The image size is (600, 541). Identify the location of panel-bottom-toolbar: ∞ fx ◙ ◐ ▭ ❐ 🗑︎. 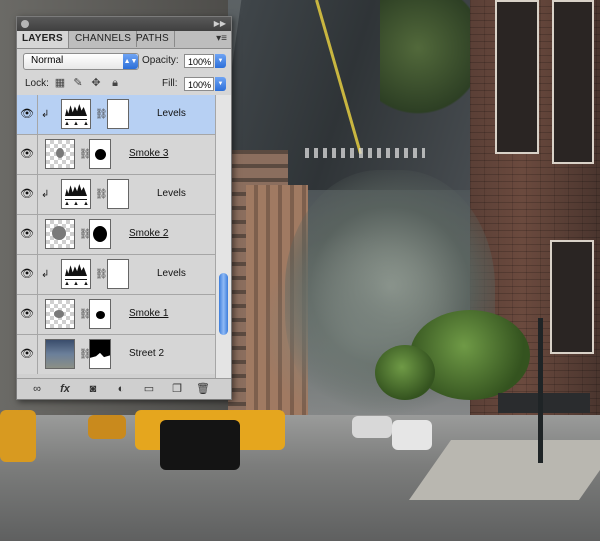
(124, 388).